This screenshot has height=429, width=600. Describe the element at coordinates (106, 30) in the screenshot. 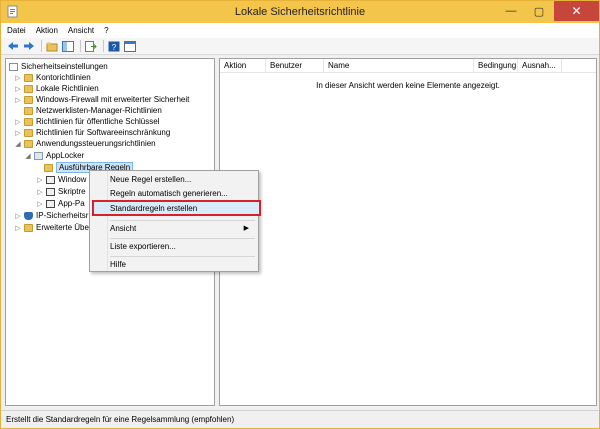

I see `menu-help: ?` at that location.